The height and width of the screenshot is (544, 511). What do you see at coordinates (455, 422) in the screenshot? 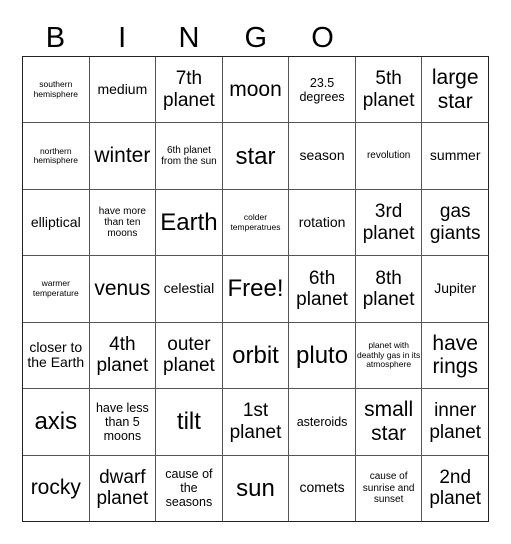
I see `bingo-cell: inner planet` at bounding box center [455, 422].